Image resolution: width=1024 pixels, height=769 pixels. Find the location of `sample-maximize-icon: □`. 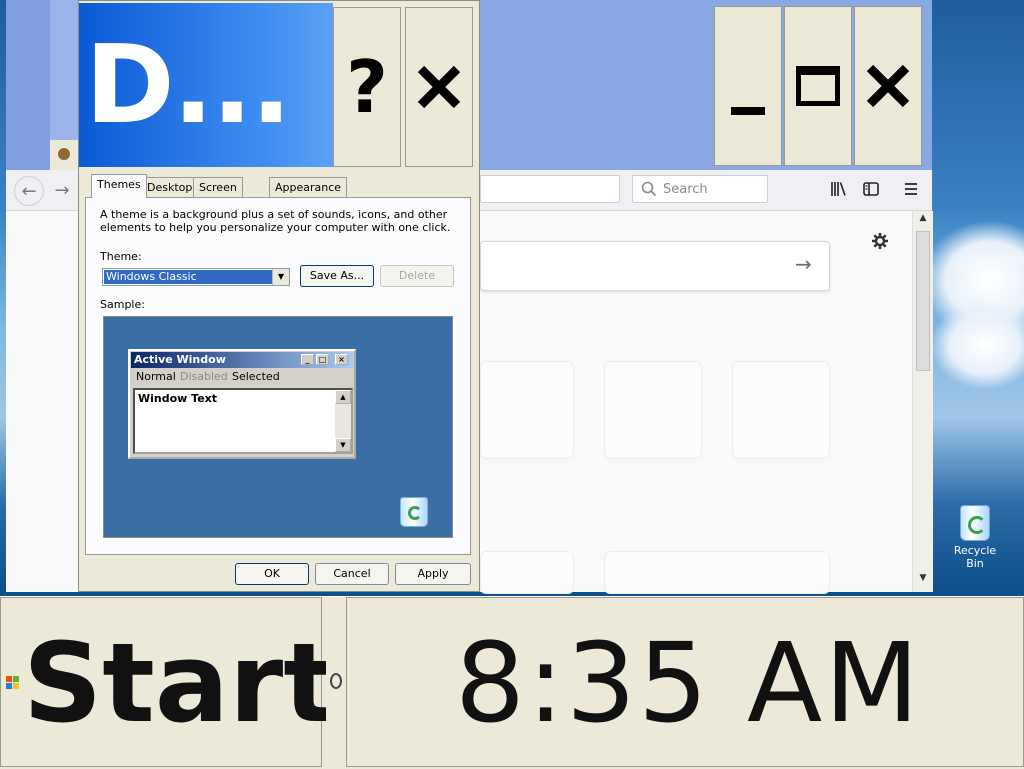

sample-maximize-icon: □ is located at coordinates (322, 359).